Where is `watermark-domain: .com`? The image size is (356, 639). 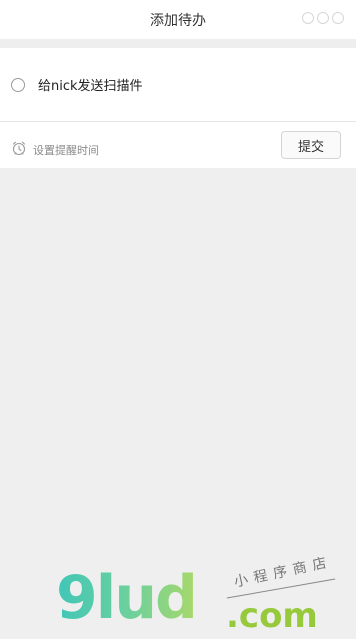 watermark-domain: .com is located at coordinates (272, 616).